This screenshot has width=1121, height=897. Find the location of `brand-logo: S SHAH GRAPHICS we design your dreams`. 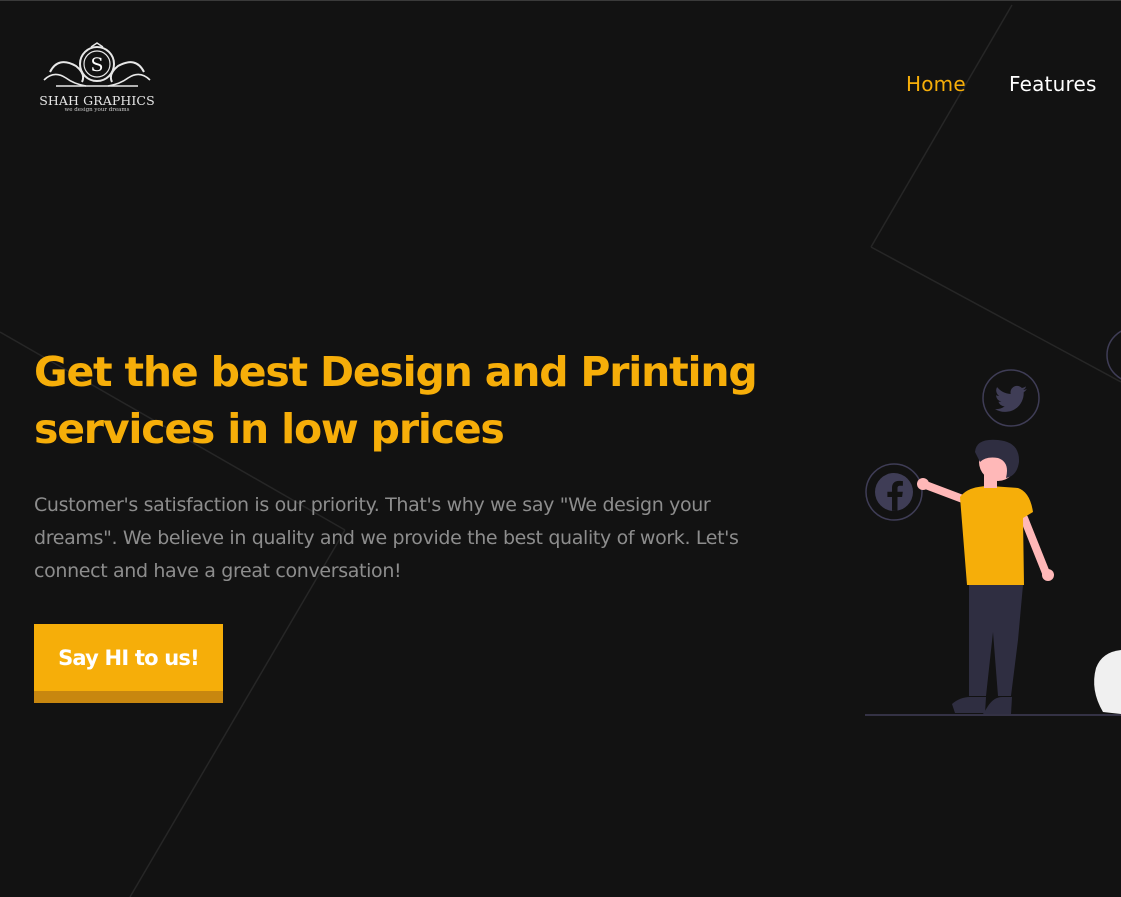

brand-logo: S SHAH GRAPHICS we design your dreams is located at coordinates (97, 84).